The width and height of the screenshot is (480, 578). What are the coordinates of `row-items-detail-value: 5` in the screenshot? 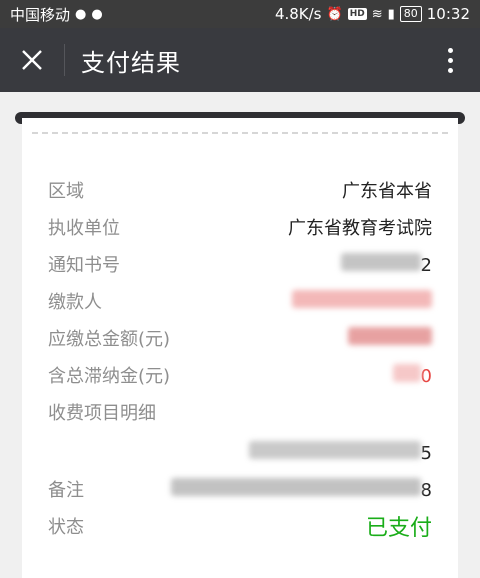 It's located at (240, 452).